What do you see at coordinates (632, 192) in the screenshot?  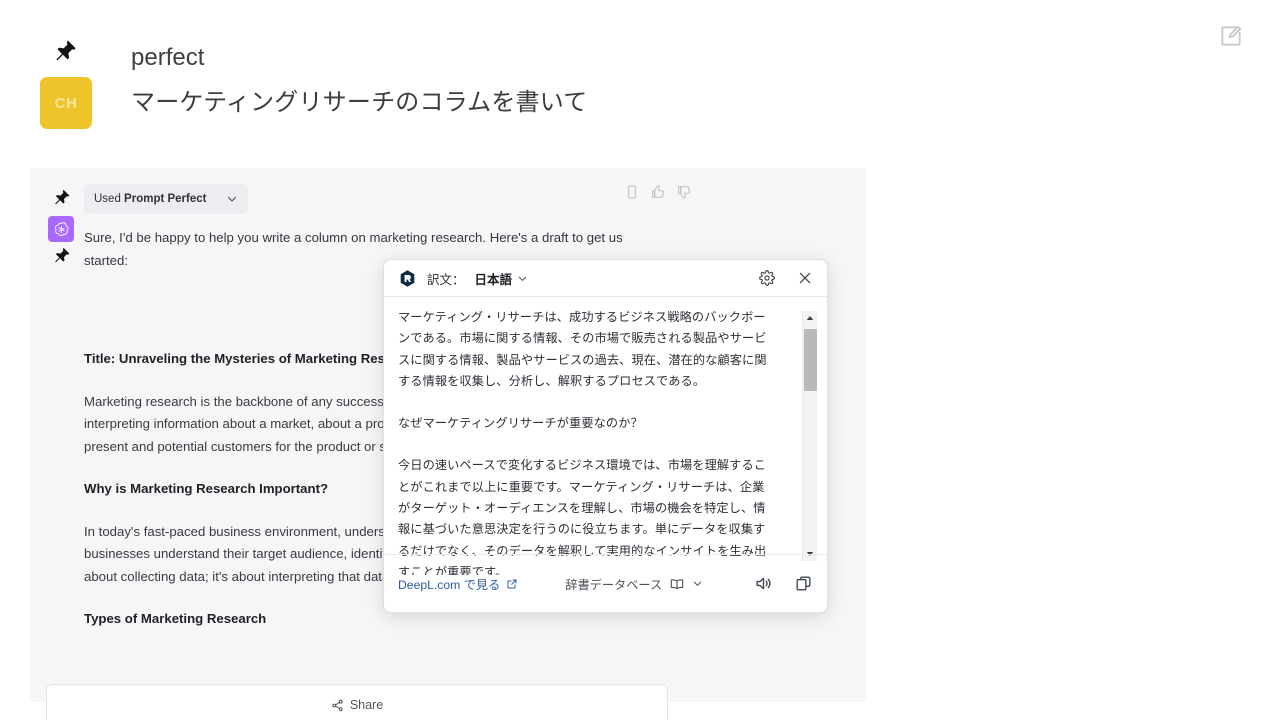 I see `copy-icon` at bounding box center [632, 192].